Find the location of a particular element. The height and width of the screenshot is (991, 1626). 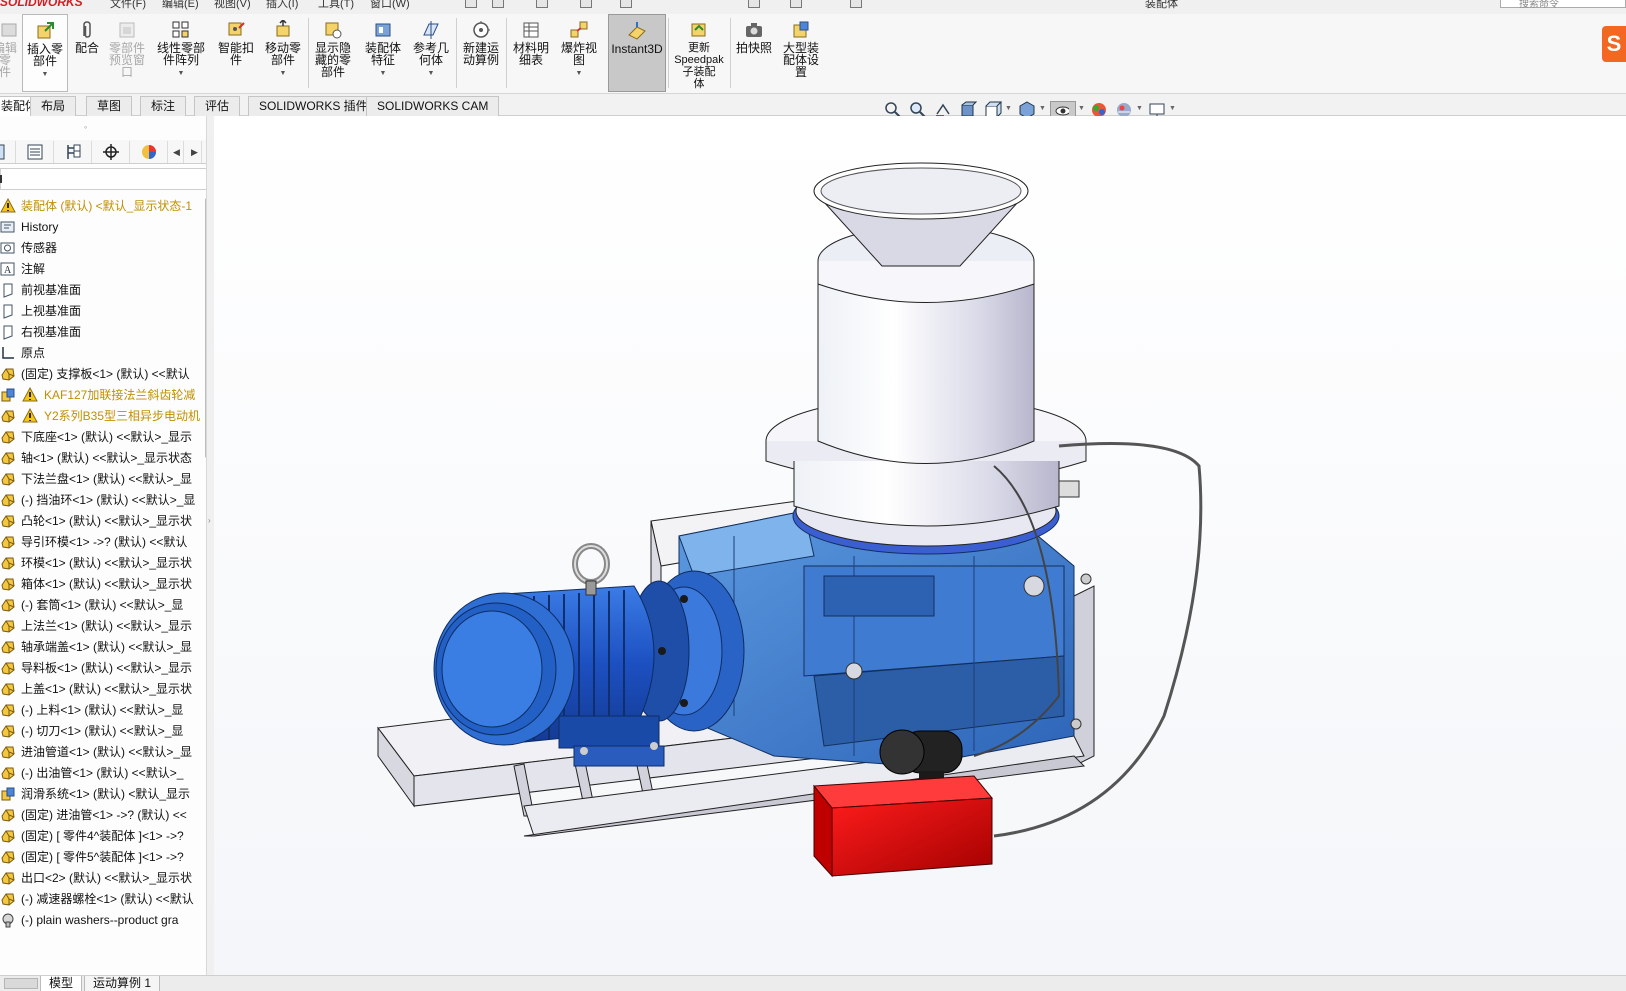

tree-item: History is located at coordinates (102, 227).